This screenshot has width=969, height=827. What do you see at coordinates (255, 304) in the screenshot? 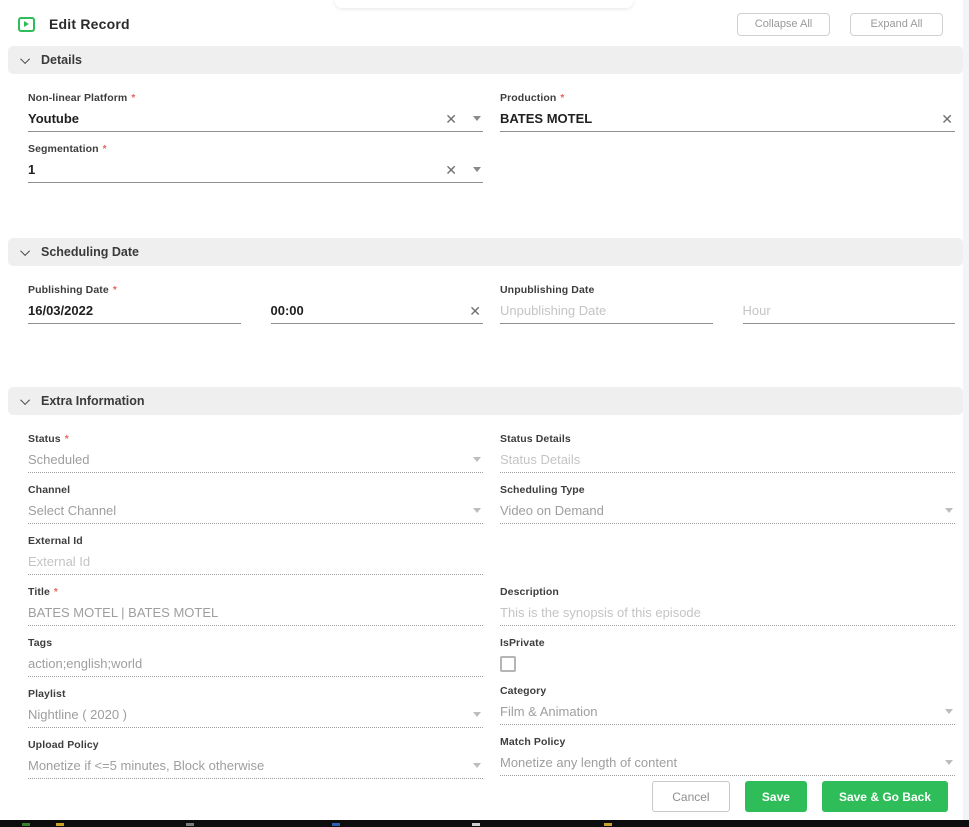
I see `field-publishing-date: Publishing Date * ✕` at bounding box center [255, 304].